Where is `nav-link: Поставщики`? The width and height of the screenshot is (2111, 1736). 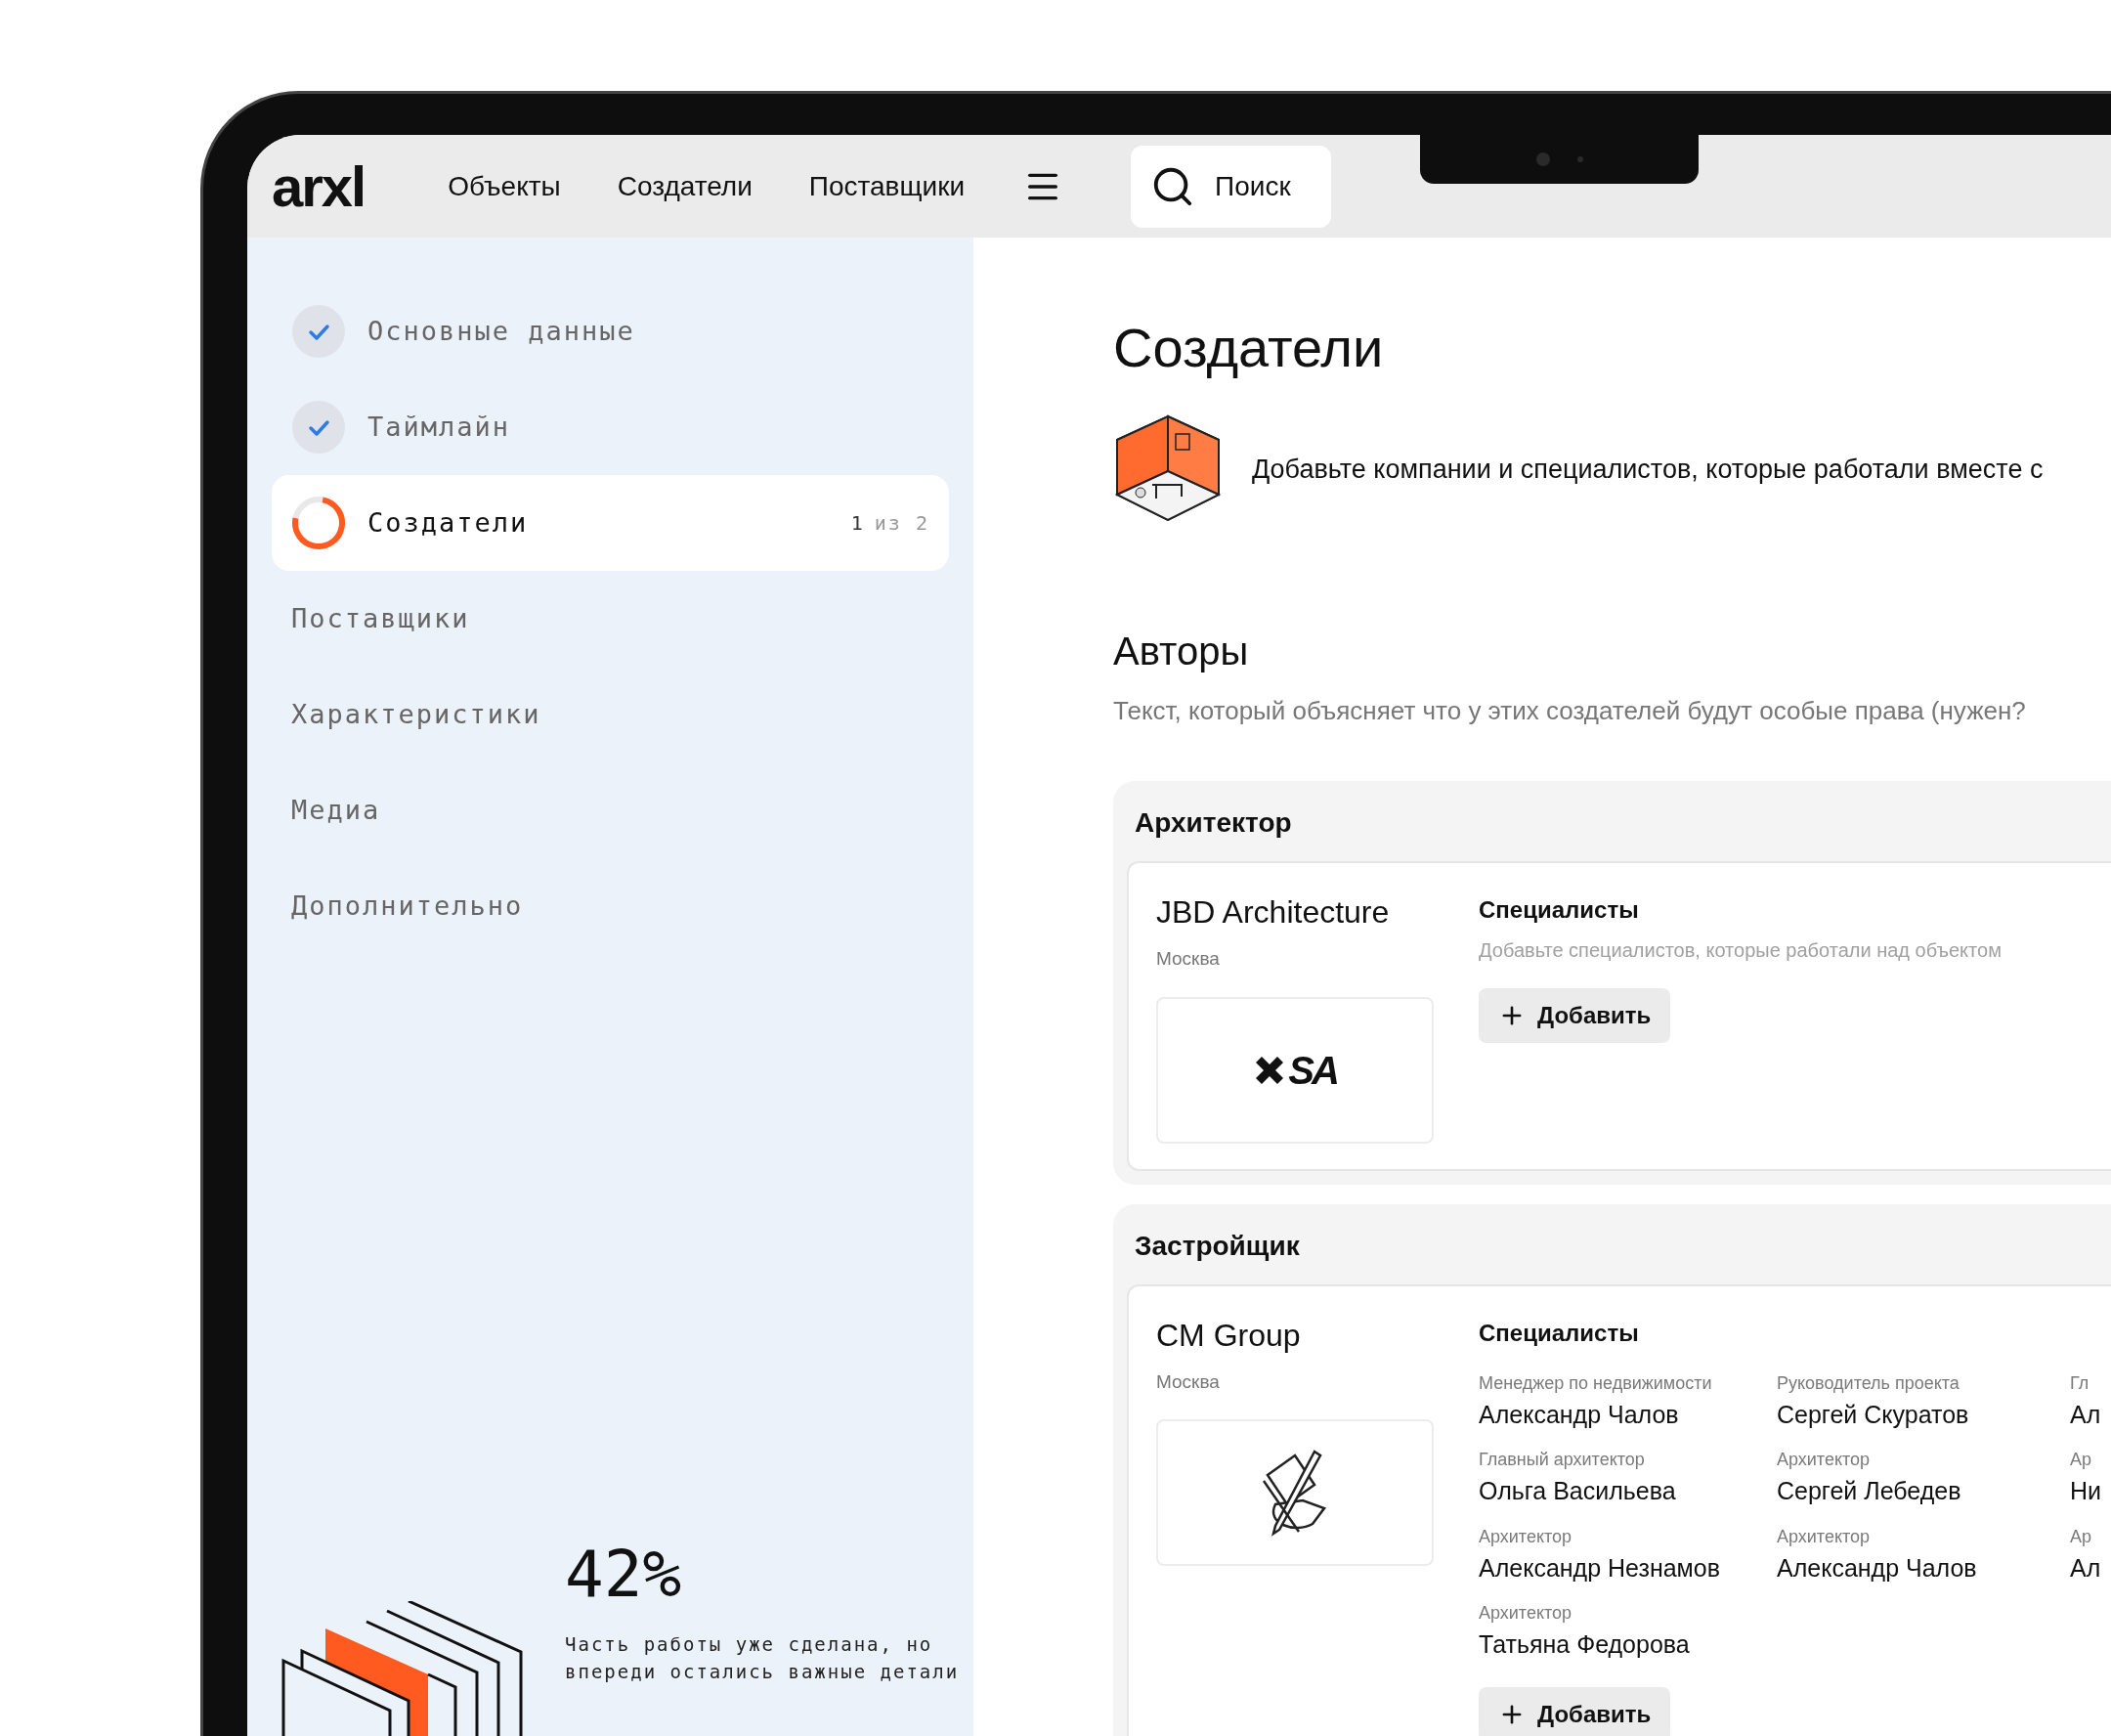 nav-link: Поставщики is located at coordinates (887, 186).